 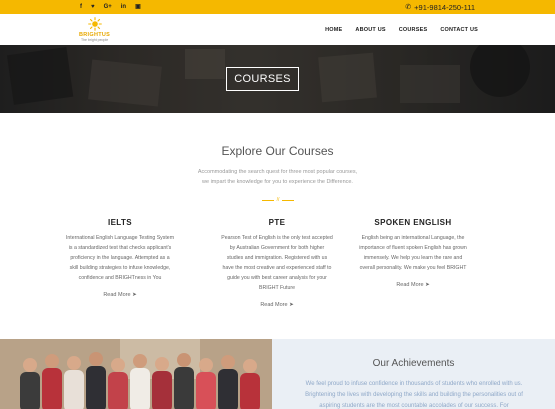 What do you see at coordinates (94, 24) in the screenshot?
I see `sun-logo-icon` at bounding box center [94, 24].